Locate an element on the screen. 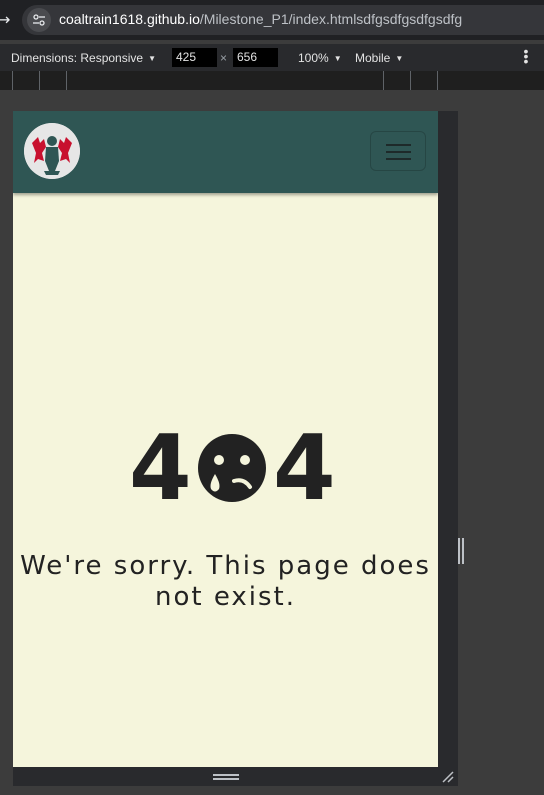 Image resolution: width=544 pixels, height=795 pixels. height-input: 656 is located at coordinates (255, 57).